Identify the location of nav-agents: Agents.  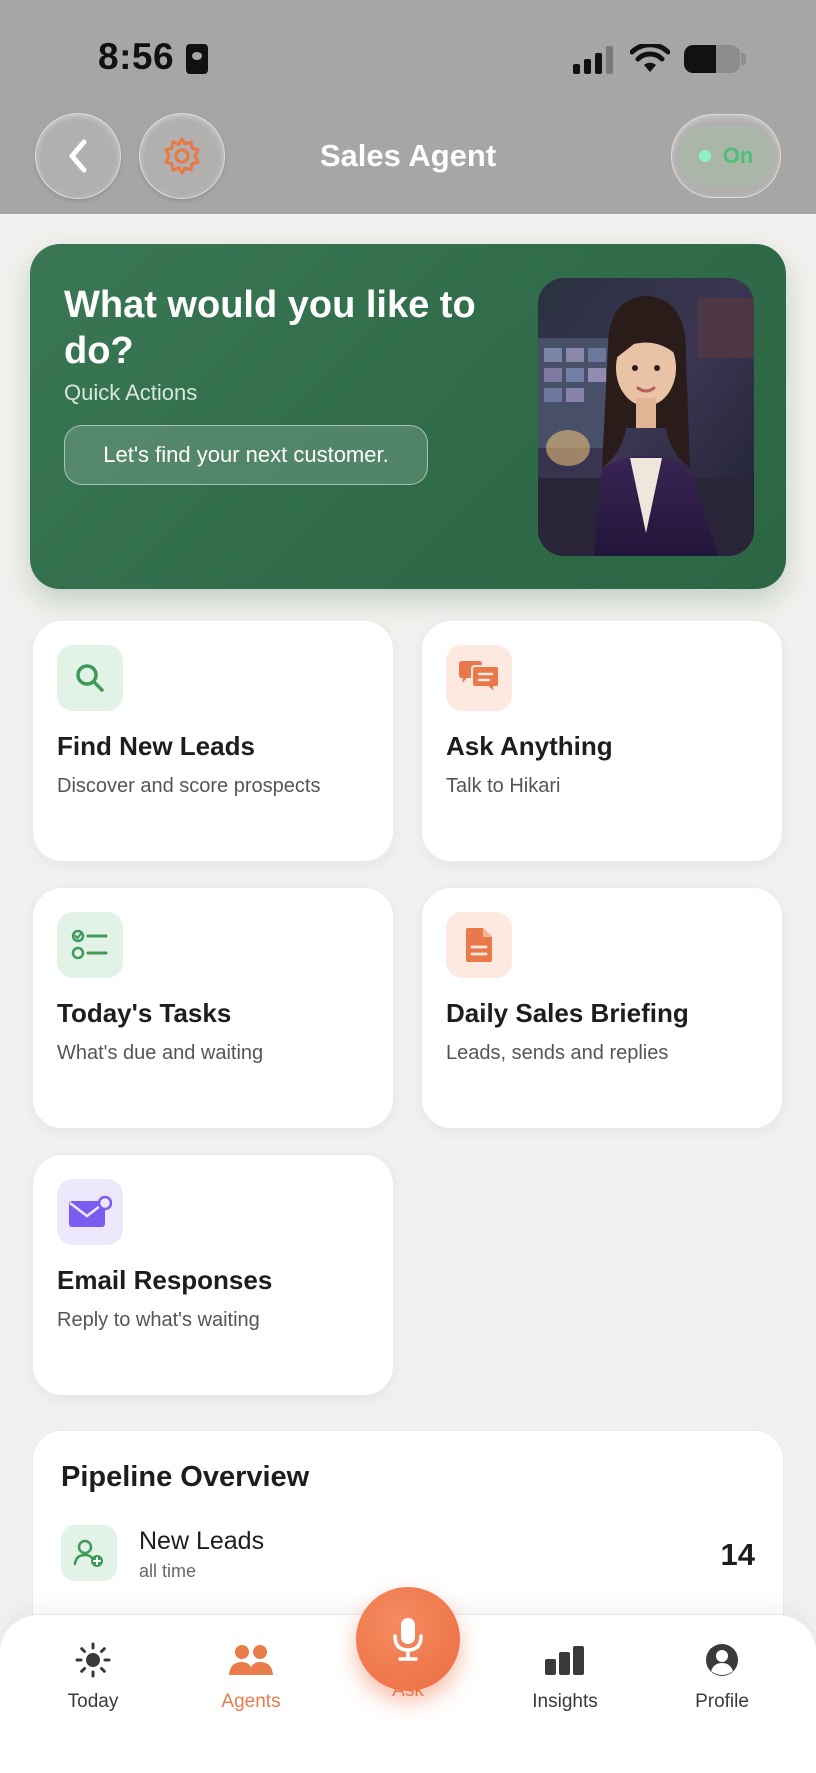
(251, 1675).